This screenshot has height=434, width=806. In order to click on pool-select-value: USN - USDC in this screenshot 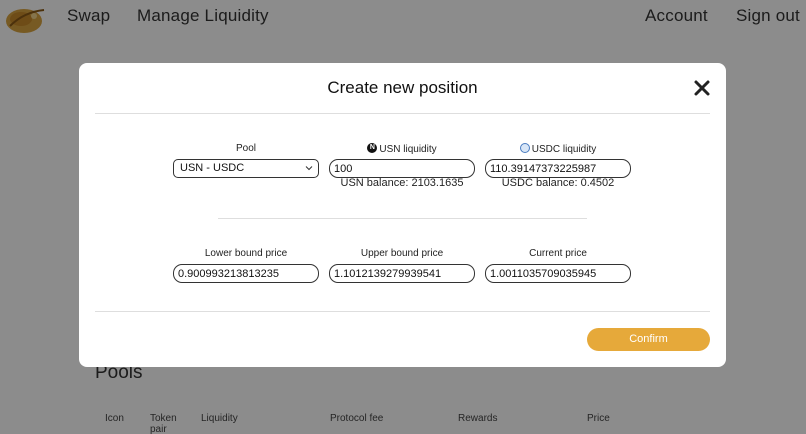, I will do `click(212, 168)`.